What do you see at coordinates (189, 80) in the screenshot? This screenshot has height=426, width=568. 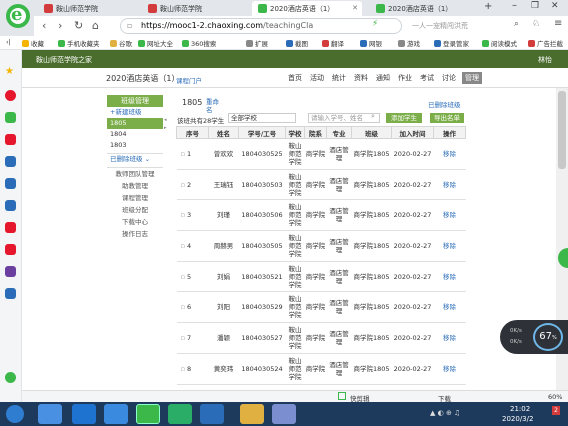 I see `course-portal-link: 课程门户` at bounding box center [189, 80].